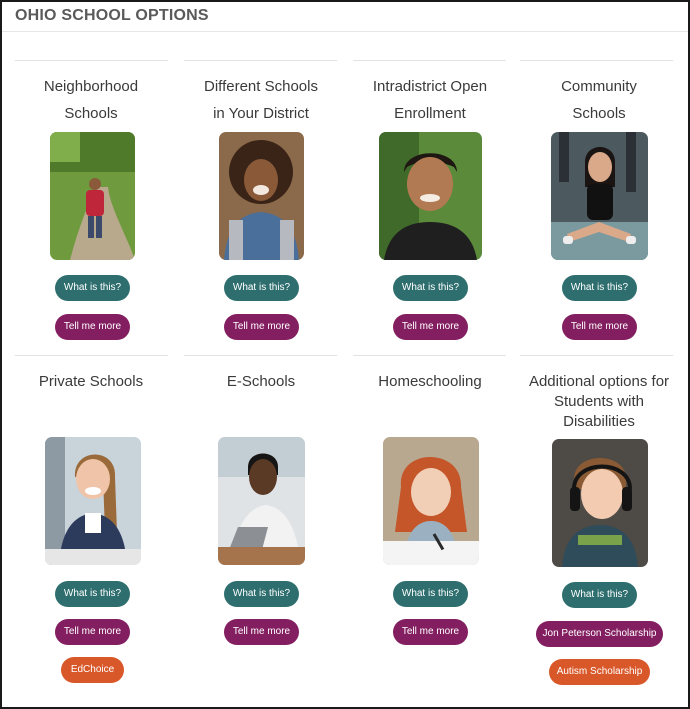  I want to click on card-title: Homeschooling, so click(430, 381).